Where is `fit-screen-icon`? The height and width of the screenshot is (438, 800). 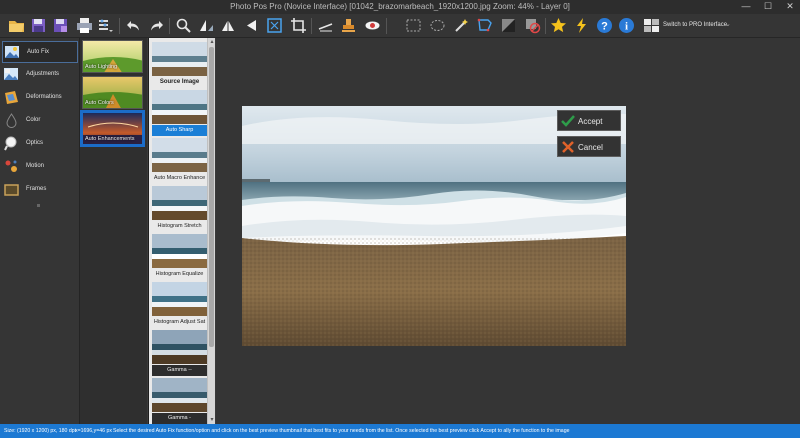
fit-screen-icon is located at coordinates (274, 25).